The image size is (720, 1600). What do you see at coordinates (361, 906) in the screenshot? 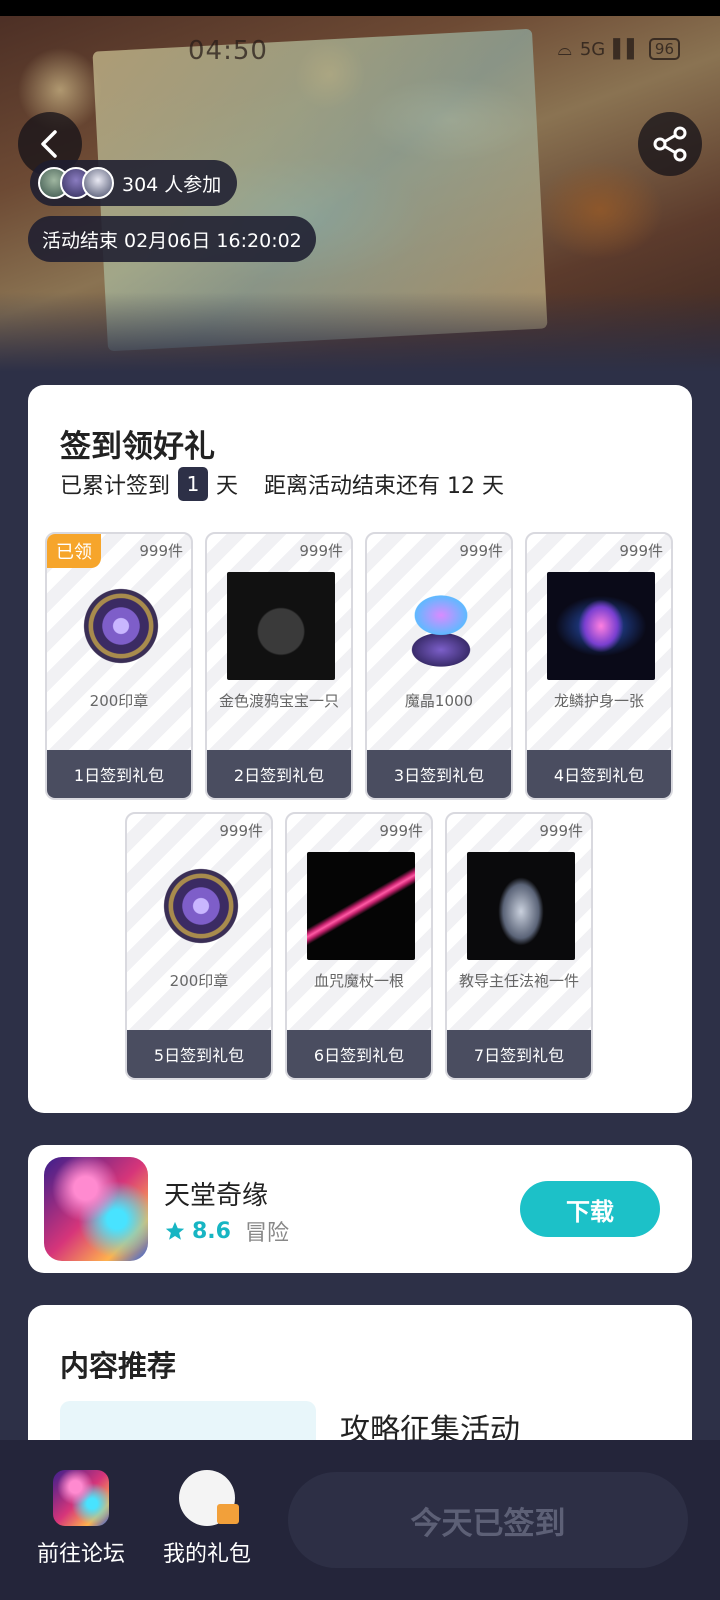
I see `staff-icon` at bounding box center [361, 906].